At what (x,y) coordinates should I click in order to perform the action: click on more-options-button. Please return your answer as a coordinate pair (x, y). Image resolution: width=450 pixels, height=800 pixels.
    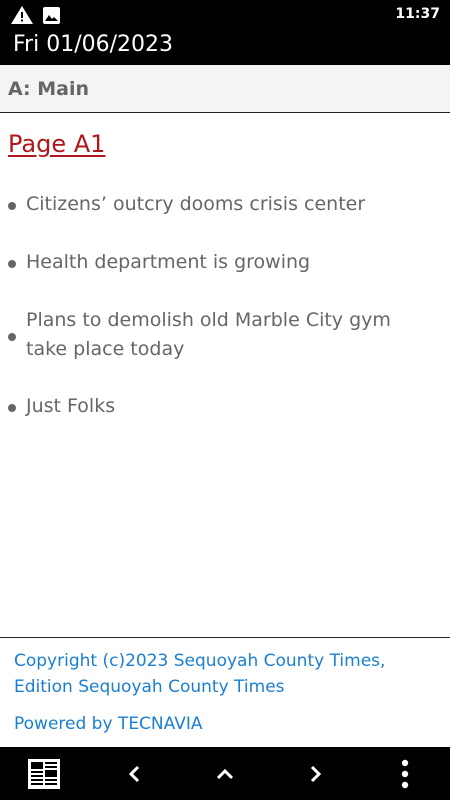
    Looking at the image, I should click on (405, 774).